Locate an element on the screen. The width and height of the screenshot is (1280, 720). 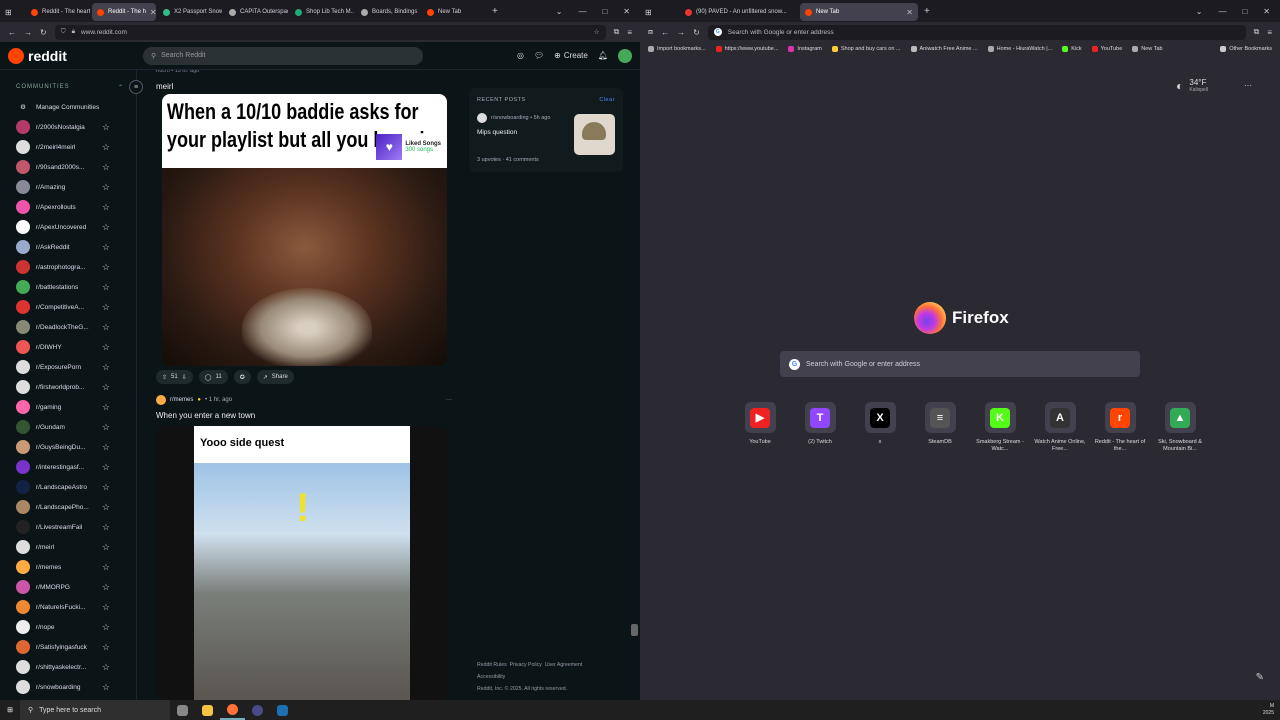
upvote-icon: ⇧ is located at coordinates (164, 377).